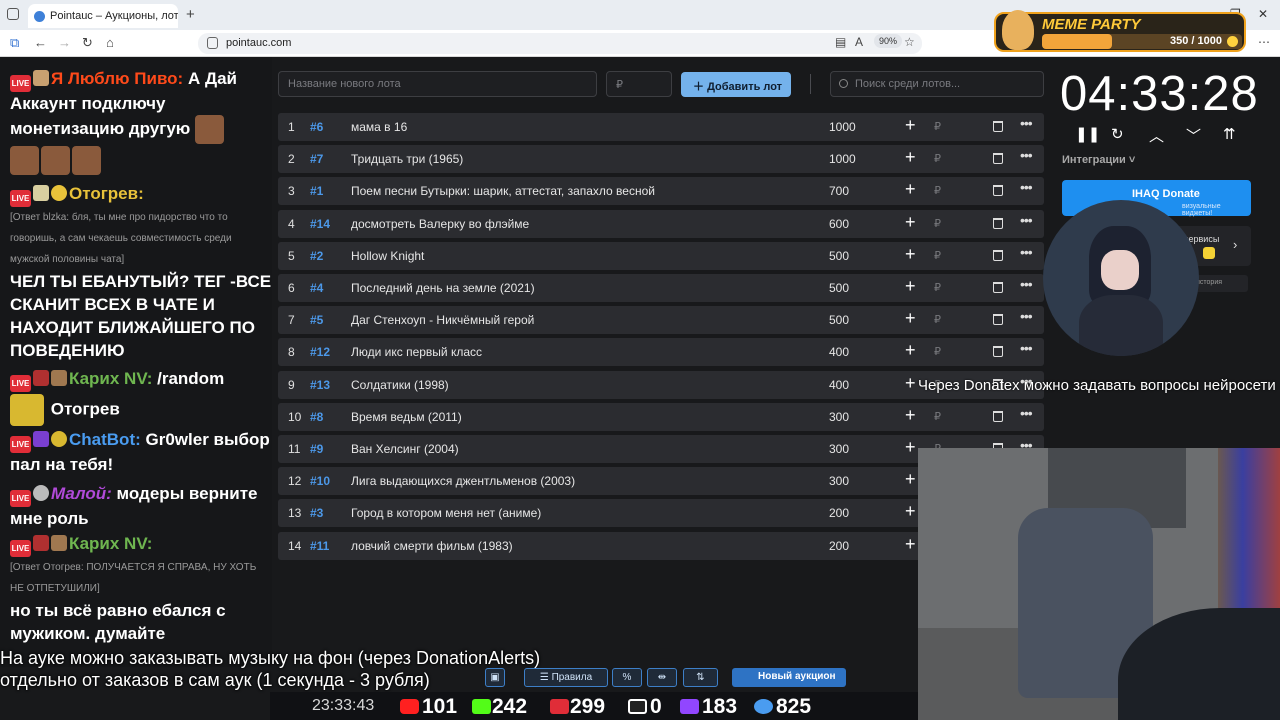 Image resolution: width=1280 pixels, height=720 pixels. Describe the element at coordinates (661, 352) in the screenshot. I see `lot-row: 8 #12 Люди икс первый класс 400 + ₽ •••` at that location.